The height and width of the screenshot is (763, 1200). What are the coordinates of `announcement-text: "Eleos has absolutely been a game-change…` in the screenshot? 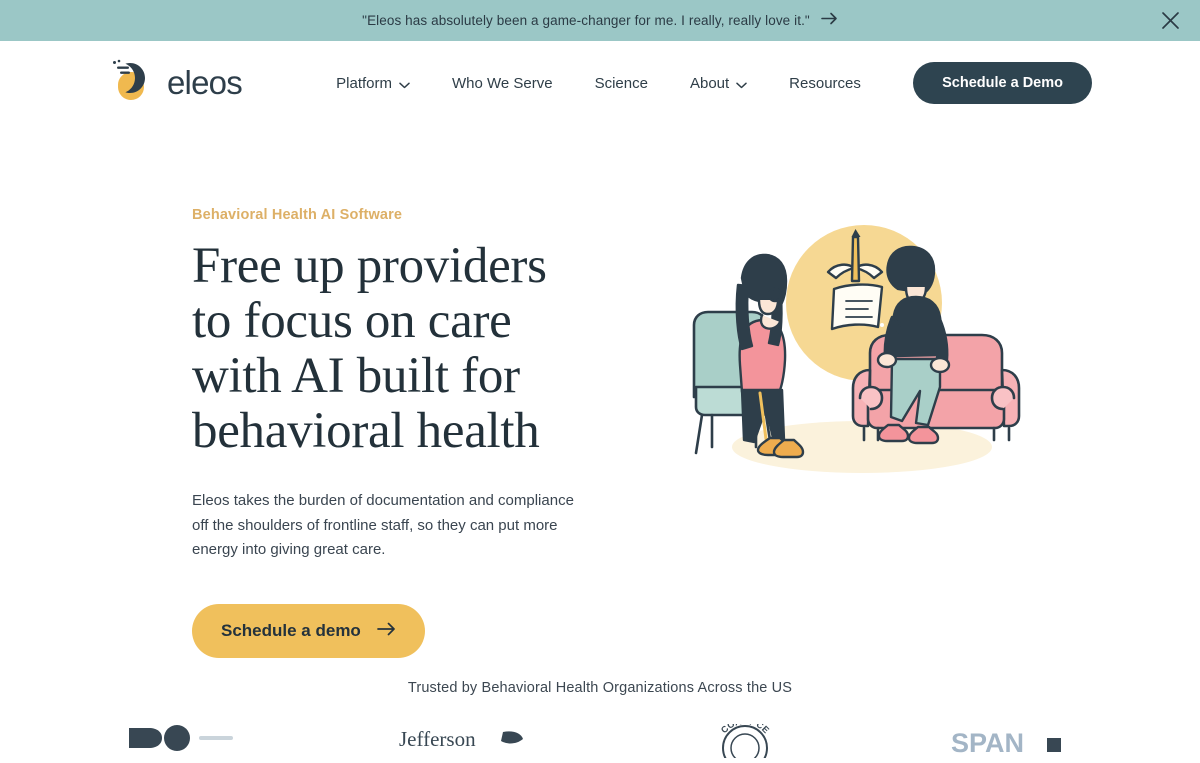 It's located at (586, 20).